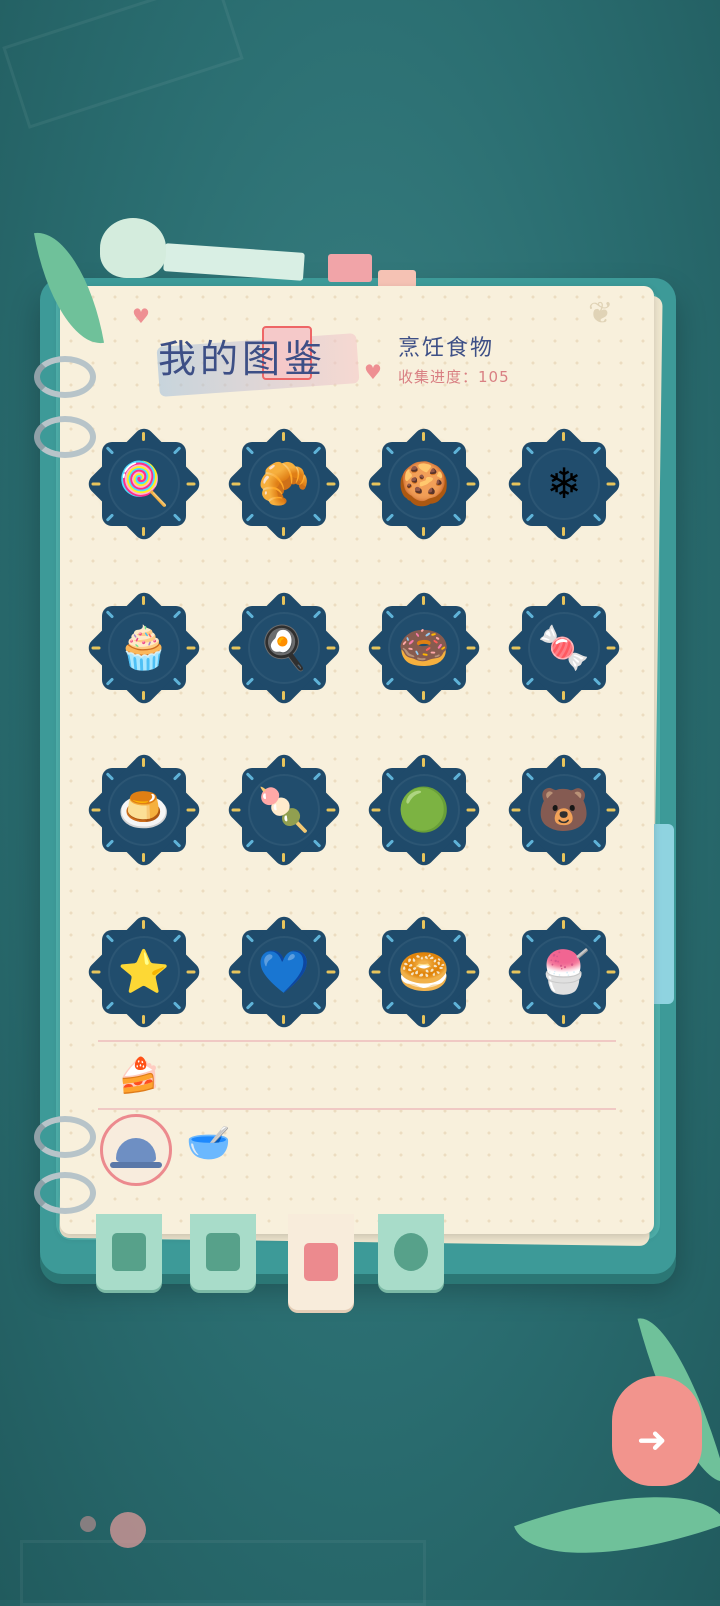  What do you see at coordinates (446, 348) in the screenshot?
I see `category-title: 烹饪食物` at bounding box center [446, 348].